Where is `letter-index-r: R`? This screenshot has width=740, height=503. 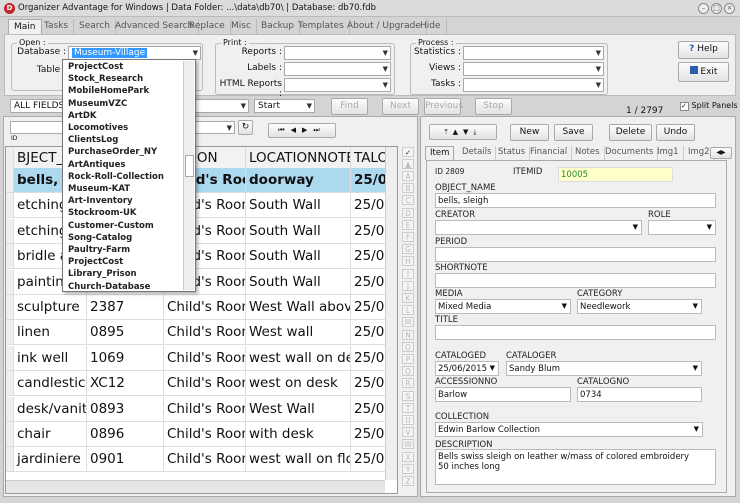
letter-index-r: R is located at coordinates (408, 383).